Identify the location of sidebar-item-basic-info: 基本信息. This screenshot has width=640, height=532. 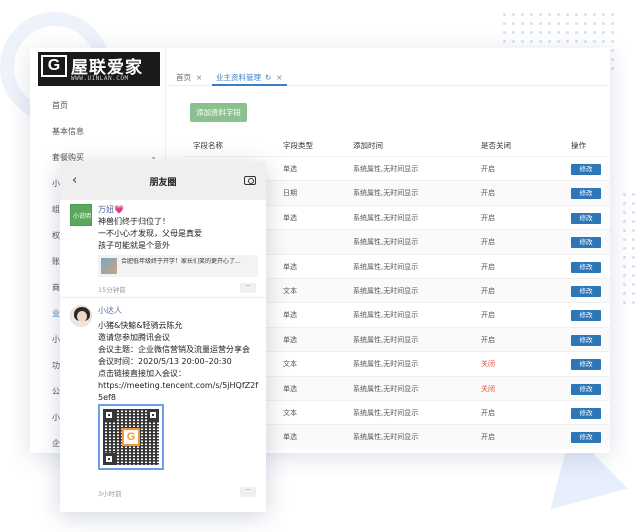
(68, 131).